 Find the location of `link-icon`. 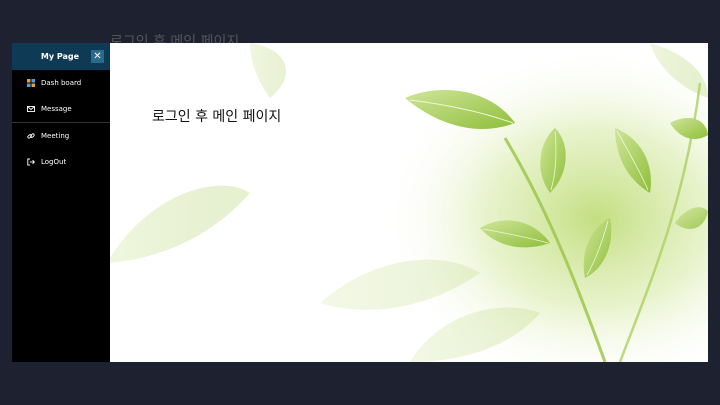

link-icon is located at coordinates (31, 136).